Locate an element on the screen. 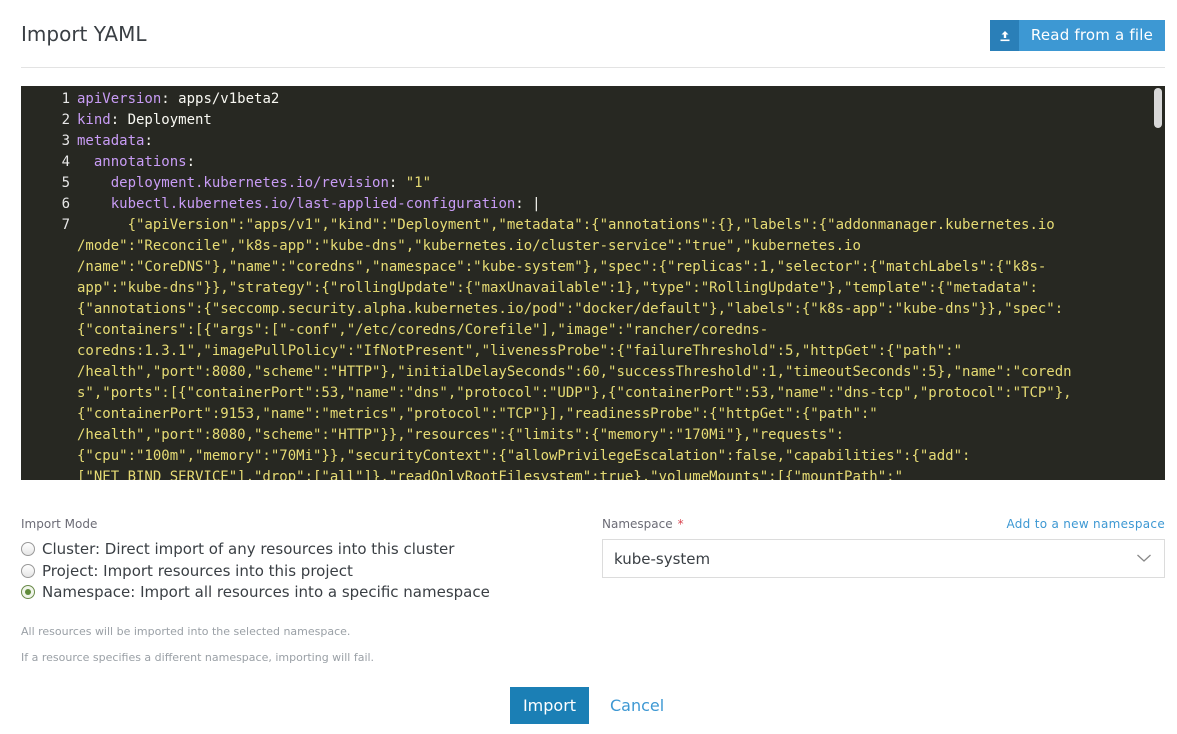  line-number: 5 is located at coordinates (65, 183).